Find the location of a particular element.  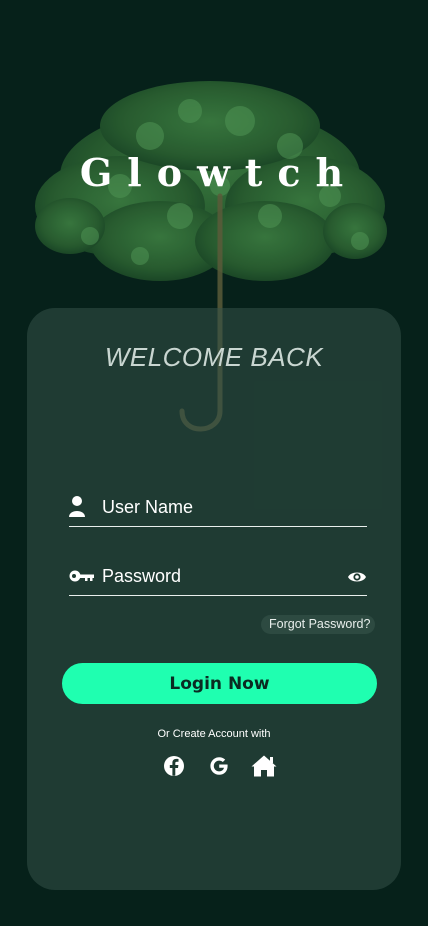

eye-icon is located at coordinates (357, 577).